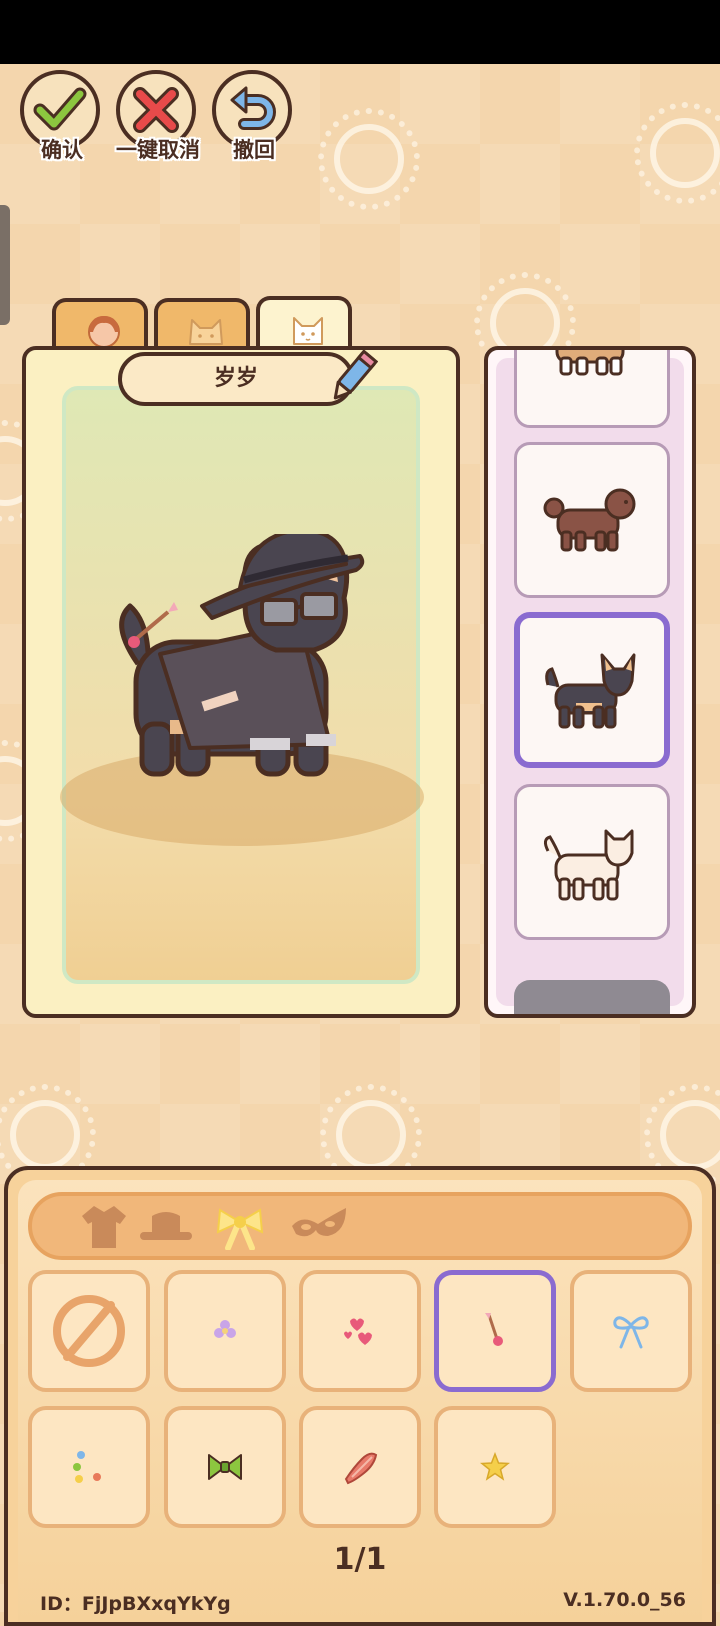  Describe the element at coordinates (156, 110) in the screenshot. I see `cross-icon` at that location.